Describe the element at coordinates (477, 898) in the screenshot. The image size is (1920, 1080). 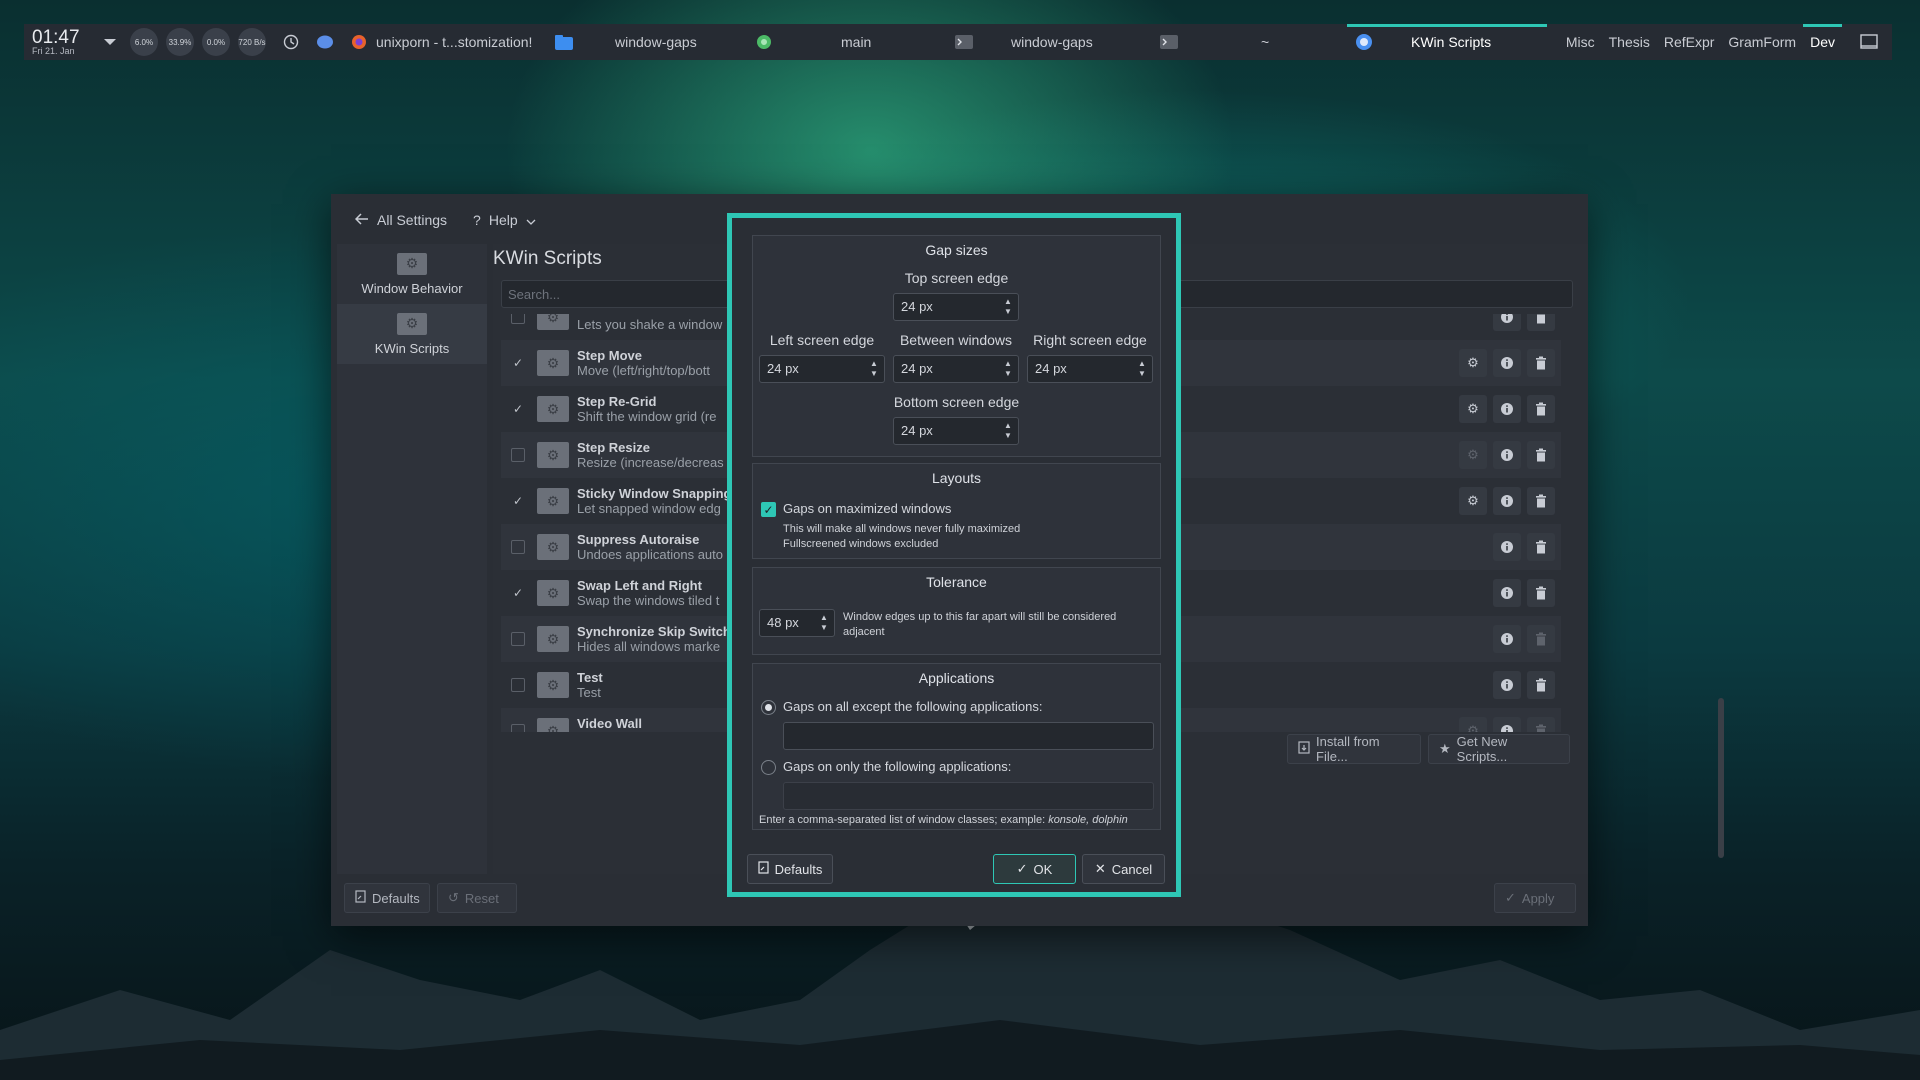
I see `reset-button: ↺ Reset` at that location.